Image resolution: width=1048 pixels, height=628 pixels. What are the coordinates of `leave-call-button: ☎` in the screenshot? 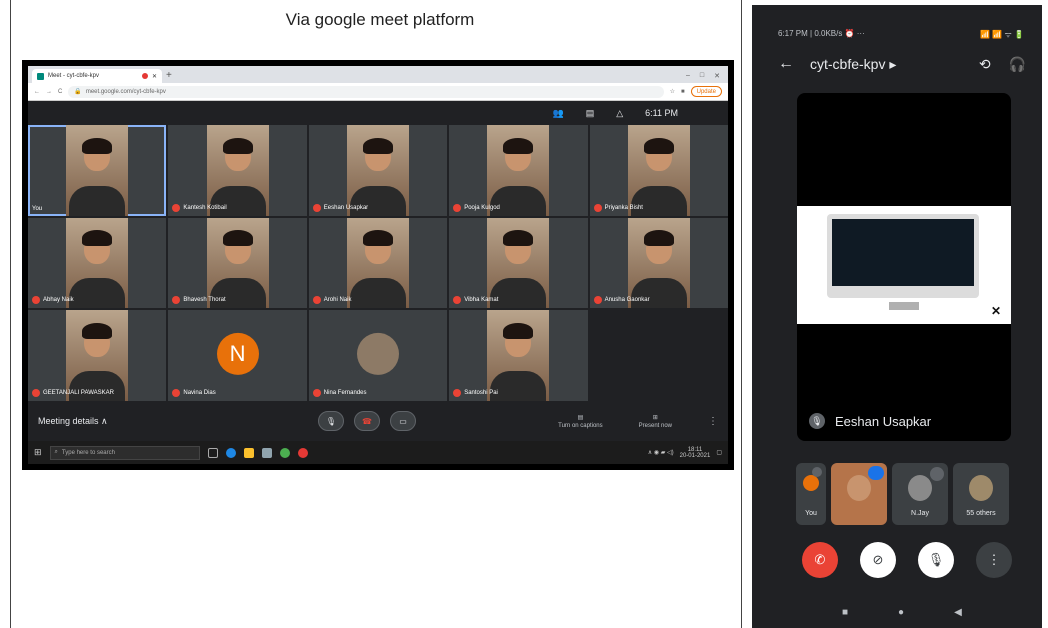 It's located at (367, 421).